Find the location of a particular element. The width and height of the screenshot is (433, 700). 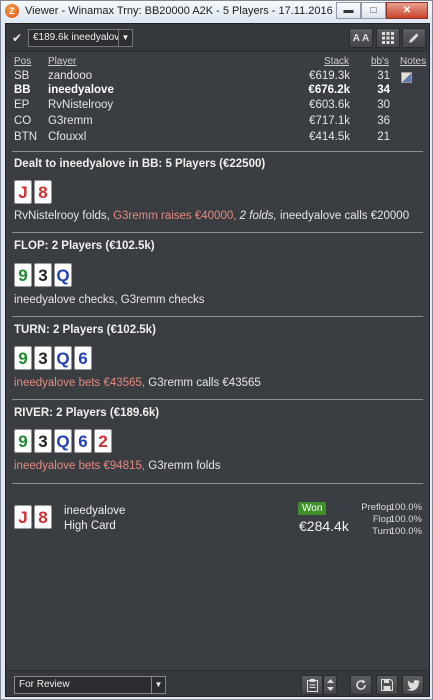

top-toolbar: ✔ €189.6k ineedyalov ▼ A A is located at coordinates (217, 38).